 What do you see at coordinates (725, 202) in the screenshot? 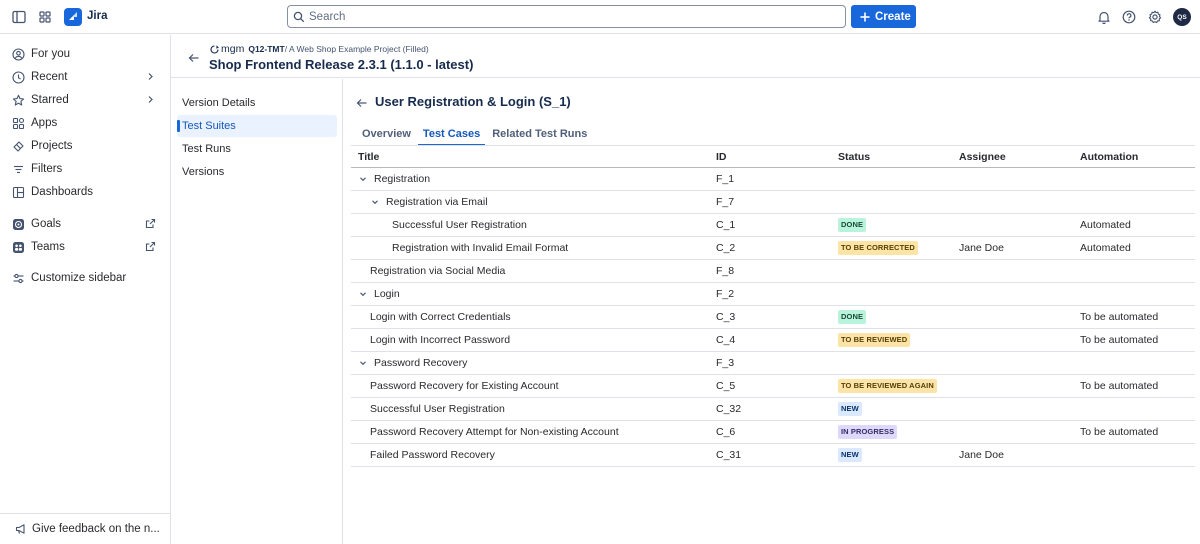
I see `row-id: F_7` at bounding box center [725, 202].